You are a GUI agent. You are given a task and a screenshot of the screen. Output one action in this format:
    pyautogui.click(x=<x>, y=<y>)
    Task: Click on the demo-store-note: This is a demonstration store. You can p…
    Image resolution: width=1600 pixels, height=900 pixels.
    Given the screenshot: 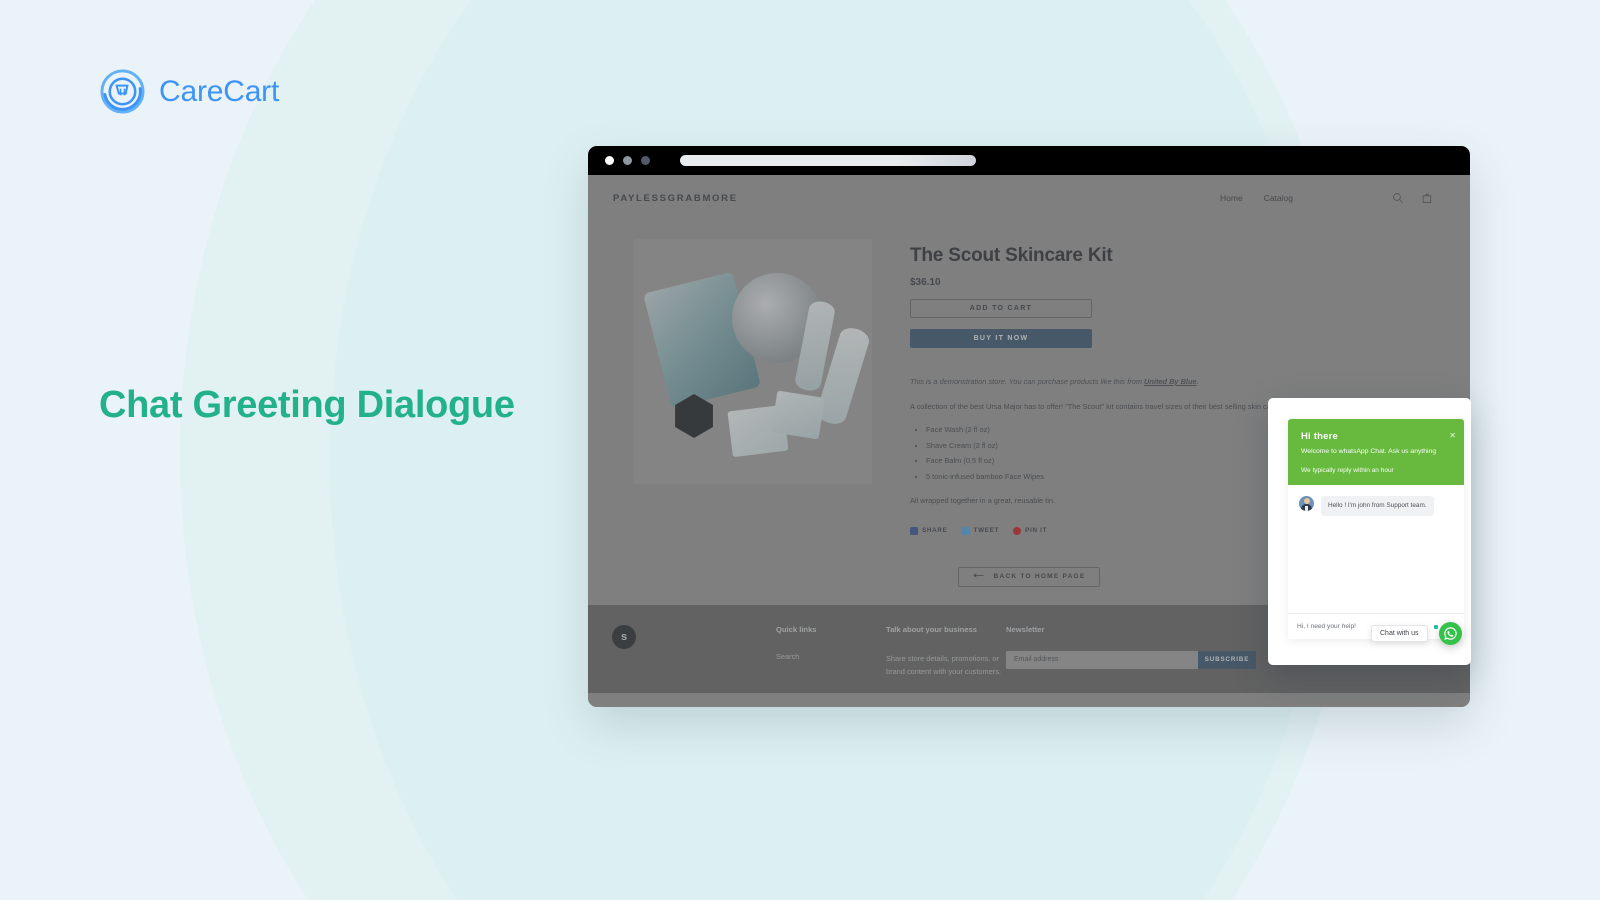 What is the action you would take?
    pyautogui.click(x=1167, y=382)
    